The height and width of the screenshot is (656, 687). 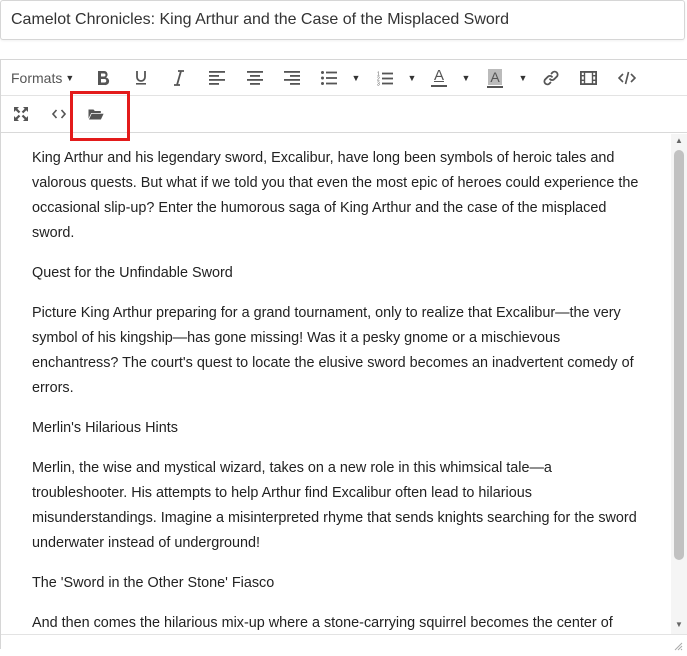 I want to click on source-code-button, so click(x=59, y=114).